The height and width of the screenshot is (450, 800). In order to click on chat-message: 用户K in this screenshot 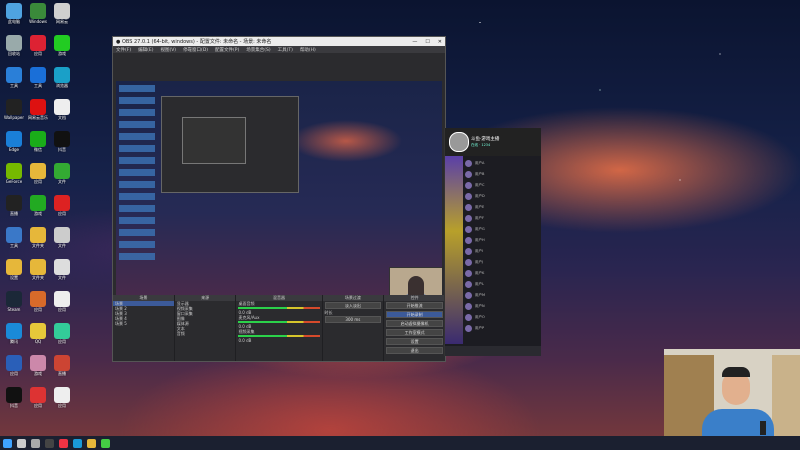, I will do `click(502, 273)`.